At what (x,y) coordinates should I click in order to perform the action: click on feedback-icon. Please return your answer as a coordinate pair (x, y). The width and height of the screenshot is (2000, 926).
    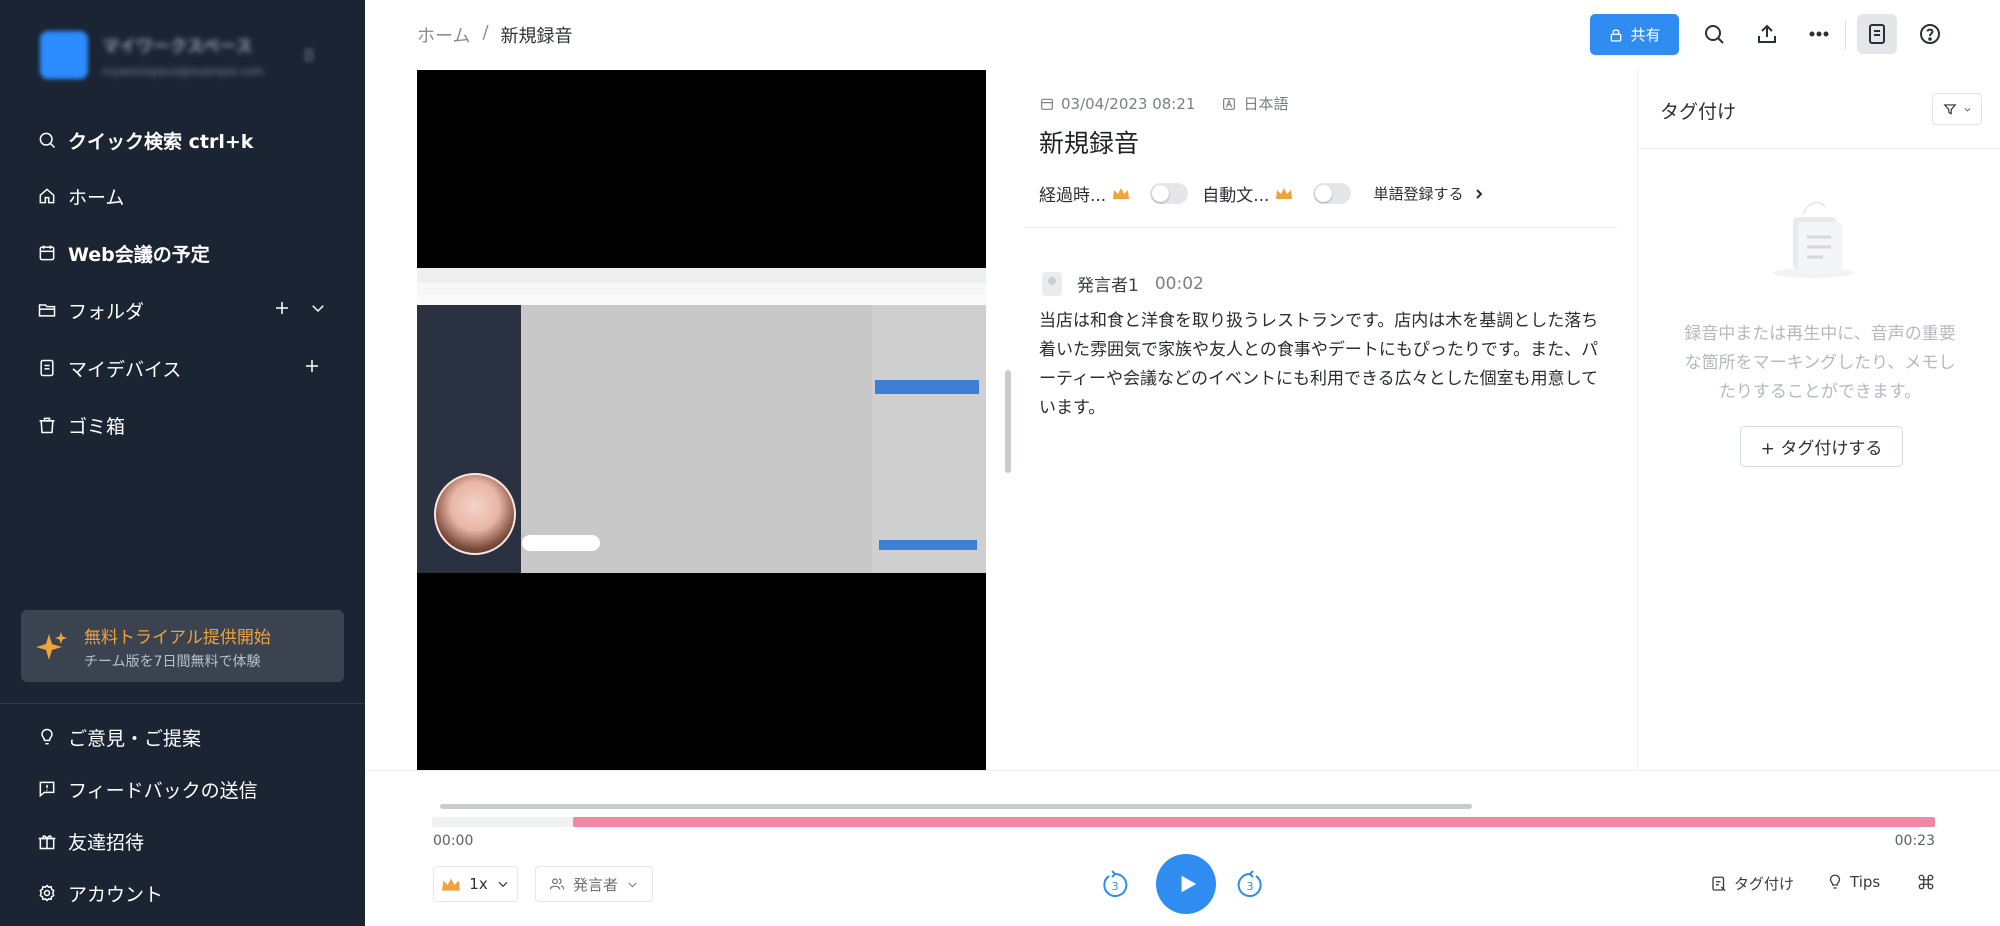
    Looking at the image, I should click on (47, 789).